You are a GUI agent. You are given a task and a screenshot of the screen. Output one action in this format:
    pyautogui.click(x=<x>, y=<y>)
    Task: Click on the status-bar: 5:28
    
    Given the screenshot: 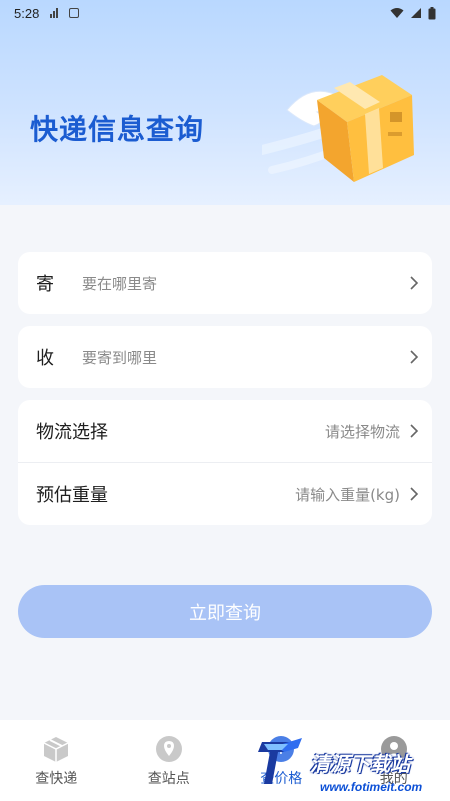 What is the action you would take?
    pyautogui.click(x=225, y=13)
    